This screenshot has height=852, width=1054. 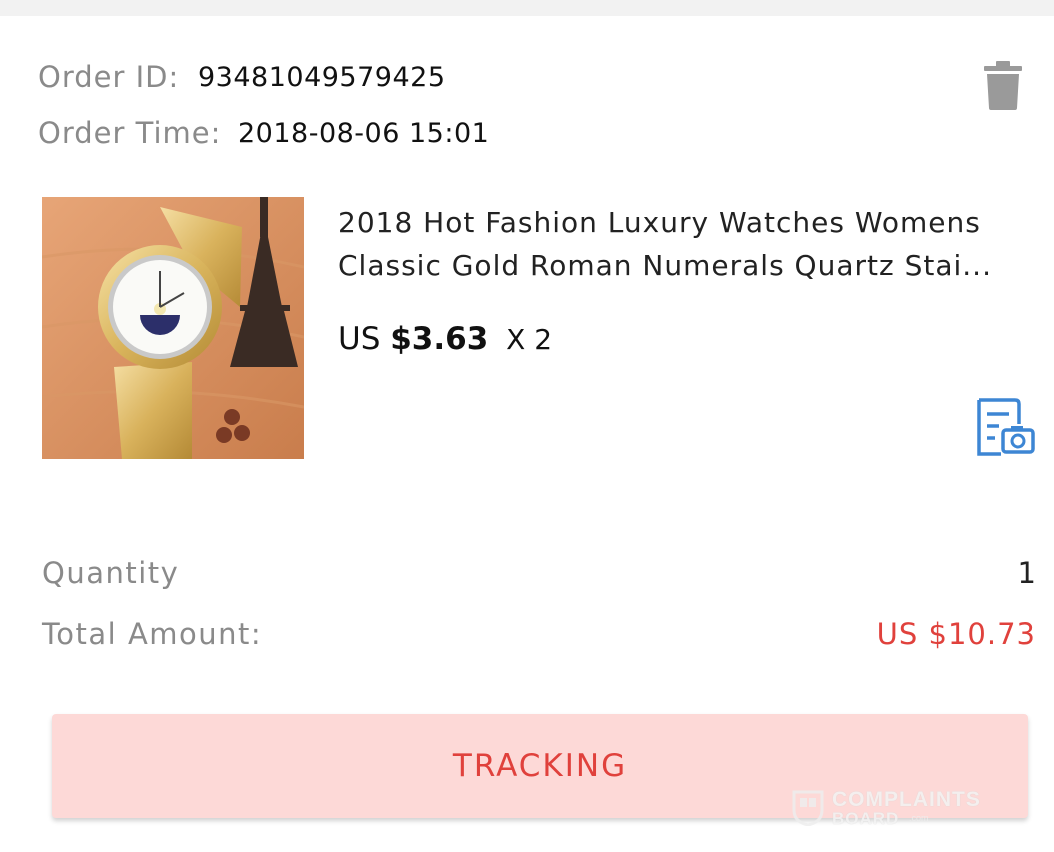 What do you see at coordinates (1006, 427) in the screenshot?
I see `receipt-camera-icon` at bounding box center [1006, 427].